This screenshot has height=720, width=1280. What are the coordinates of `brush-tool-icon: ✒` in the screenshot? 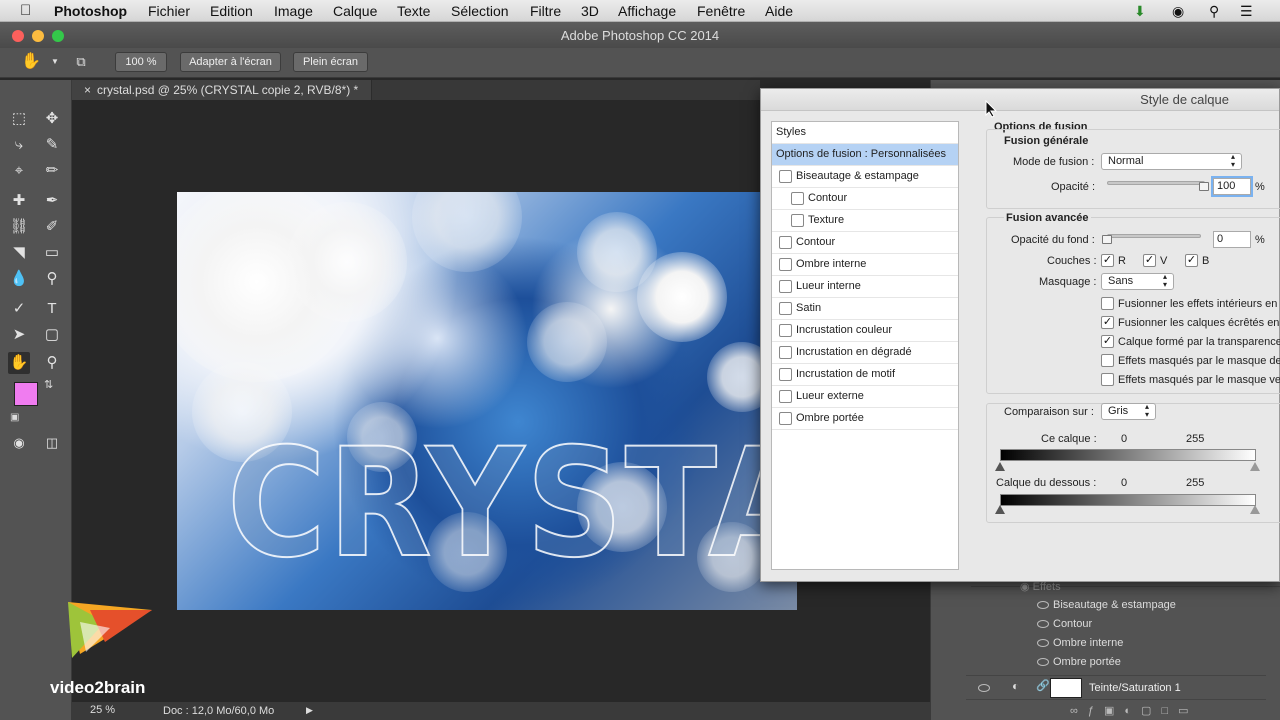 It's located at (52, 201).